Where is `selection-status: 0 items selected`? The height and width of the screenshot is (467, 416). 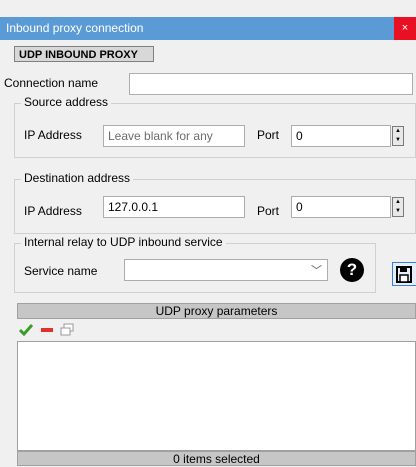
selection-status: 0 items selected is located at coordinates (216, 458).